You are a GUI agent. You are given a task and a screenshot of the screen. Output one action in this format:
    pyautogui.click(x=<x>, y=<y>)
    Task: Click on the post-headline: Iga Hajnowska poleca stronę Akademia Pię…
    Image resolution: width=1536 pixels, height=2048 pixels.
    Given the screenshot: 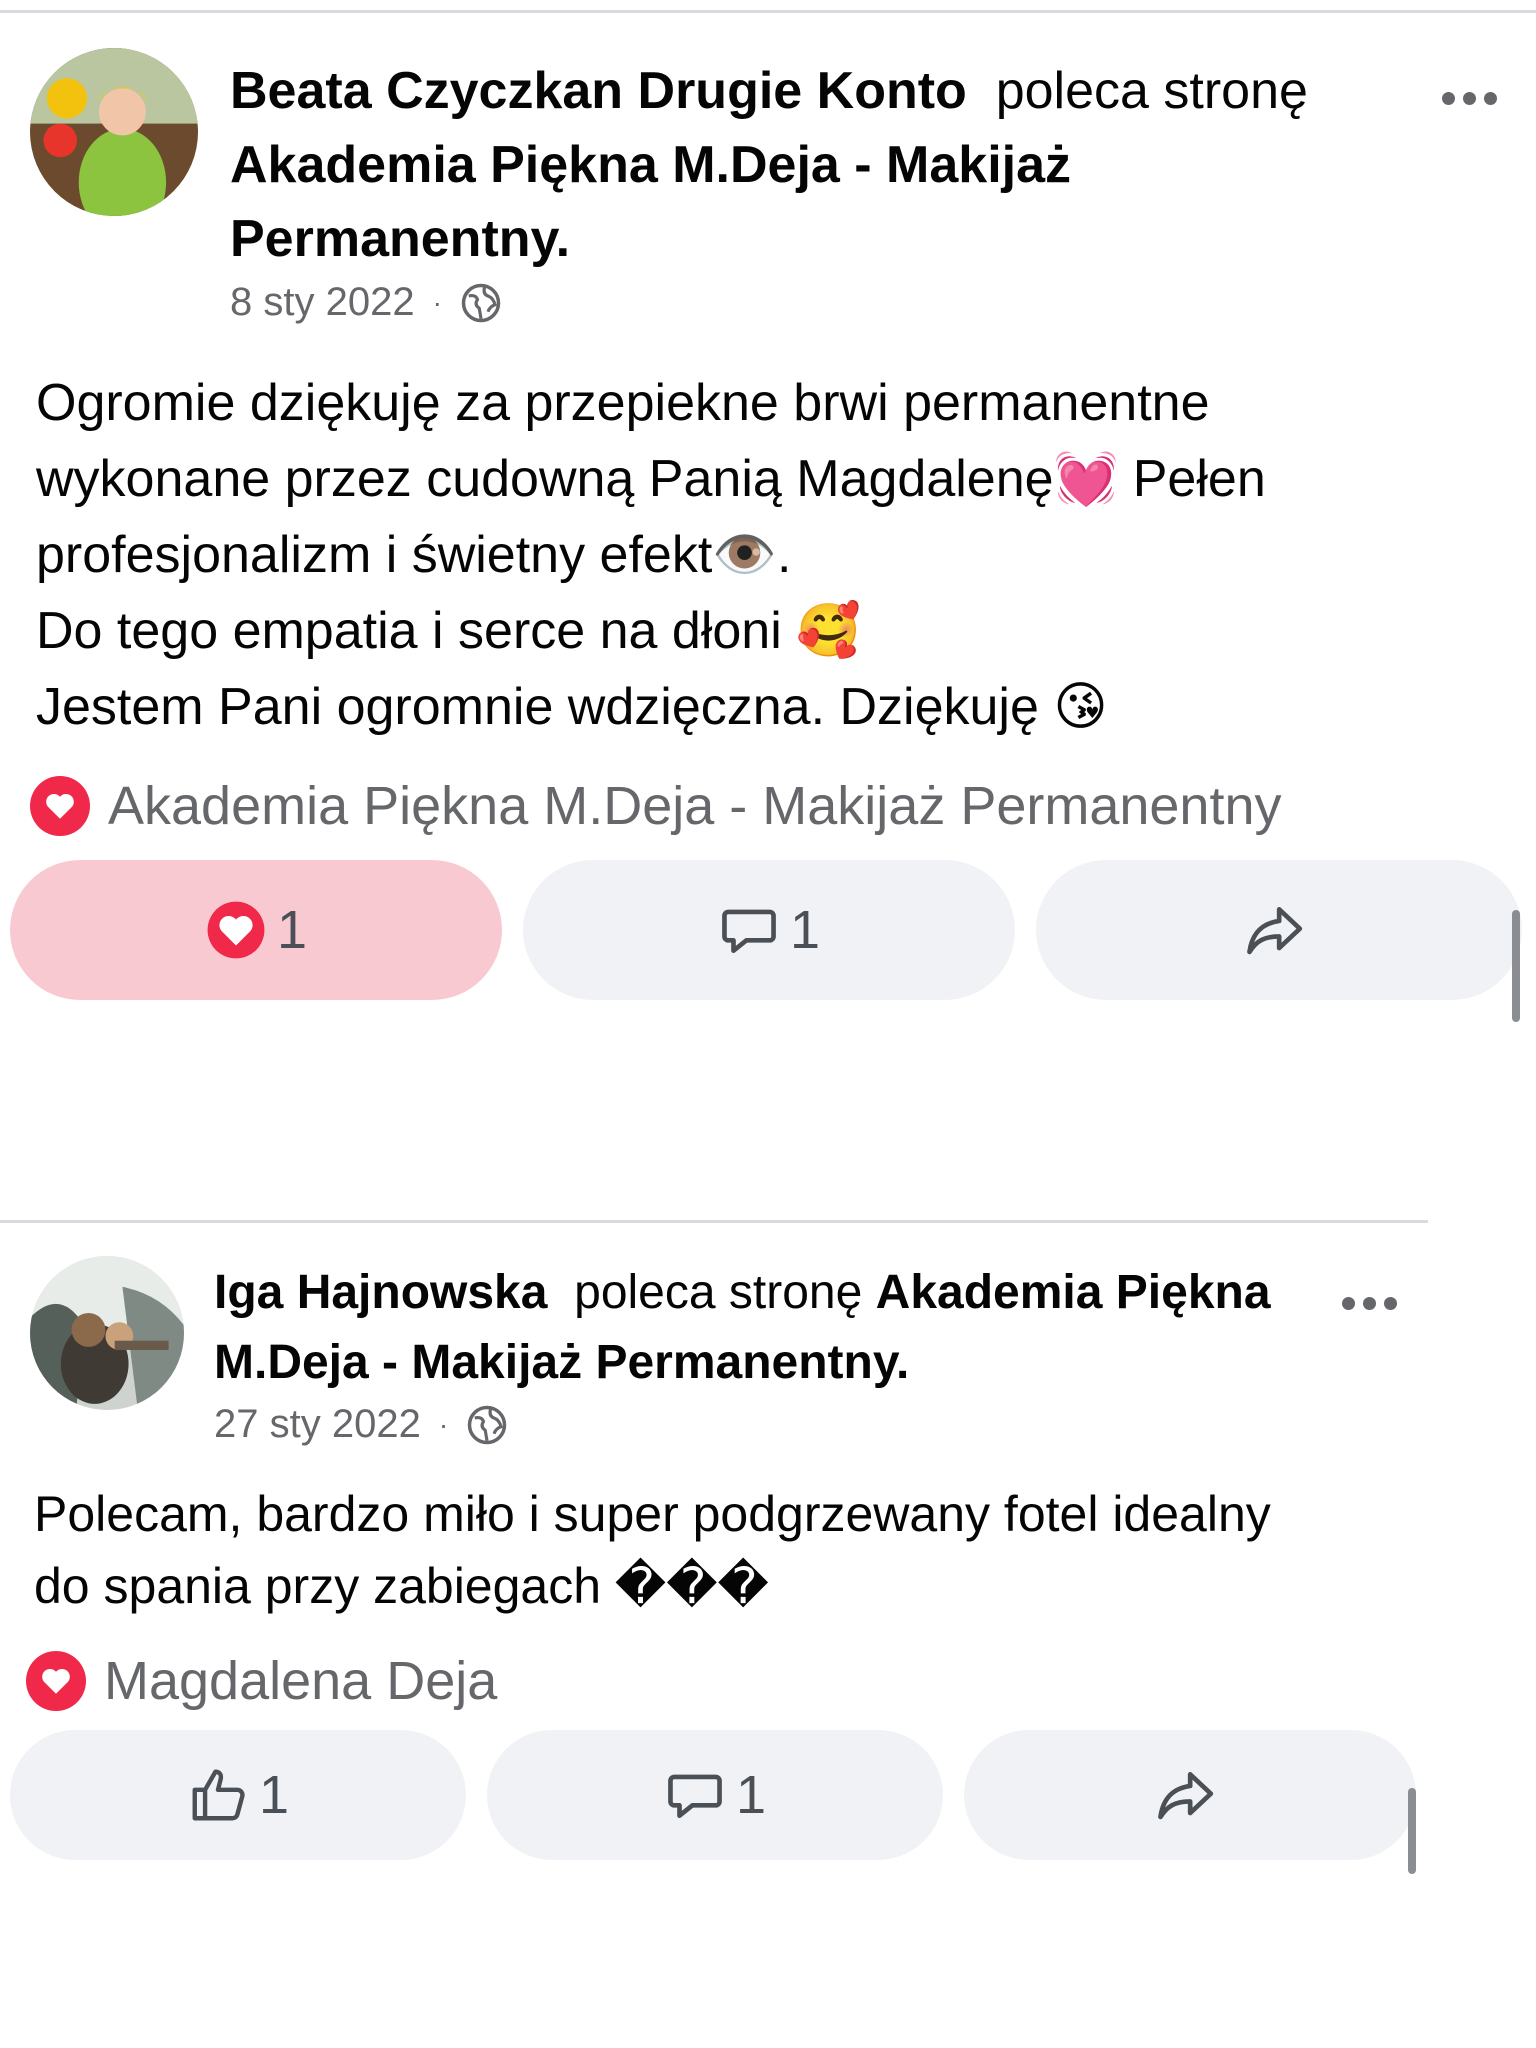 What is the action you would take?
    pyautogui.click(x=764, y=1328)
    